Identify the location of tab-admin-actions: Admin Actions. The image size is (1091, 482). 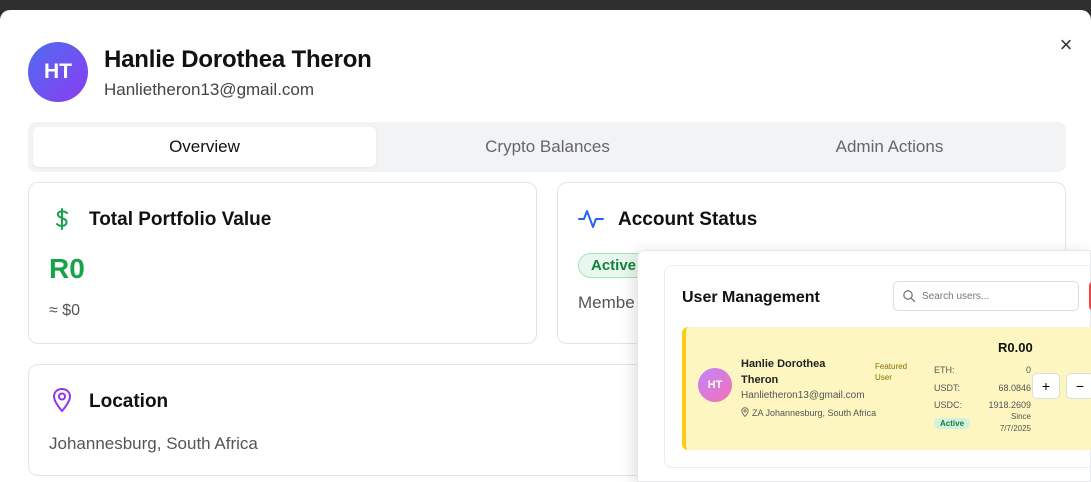
(889, 147).